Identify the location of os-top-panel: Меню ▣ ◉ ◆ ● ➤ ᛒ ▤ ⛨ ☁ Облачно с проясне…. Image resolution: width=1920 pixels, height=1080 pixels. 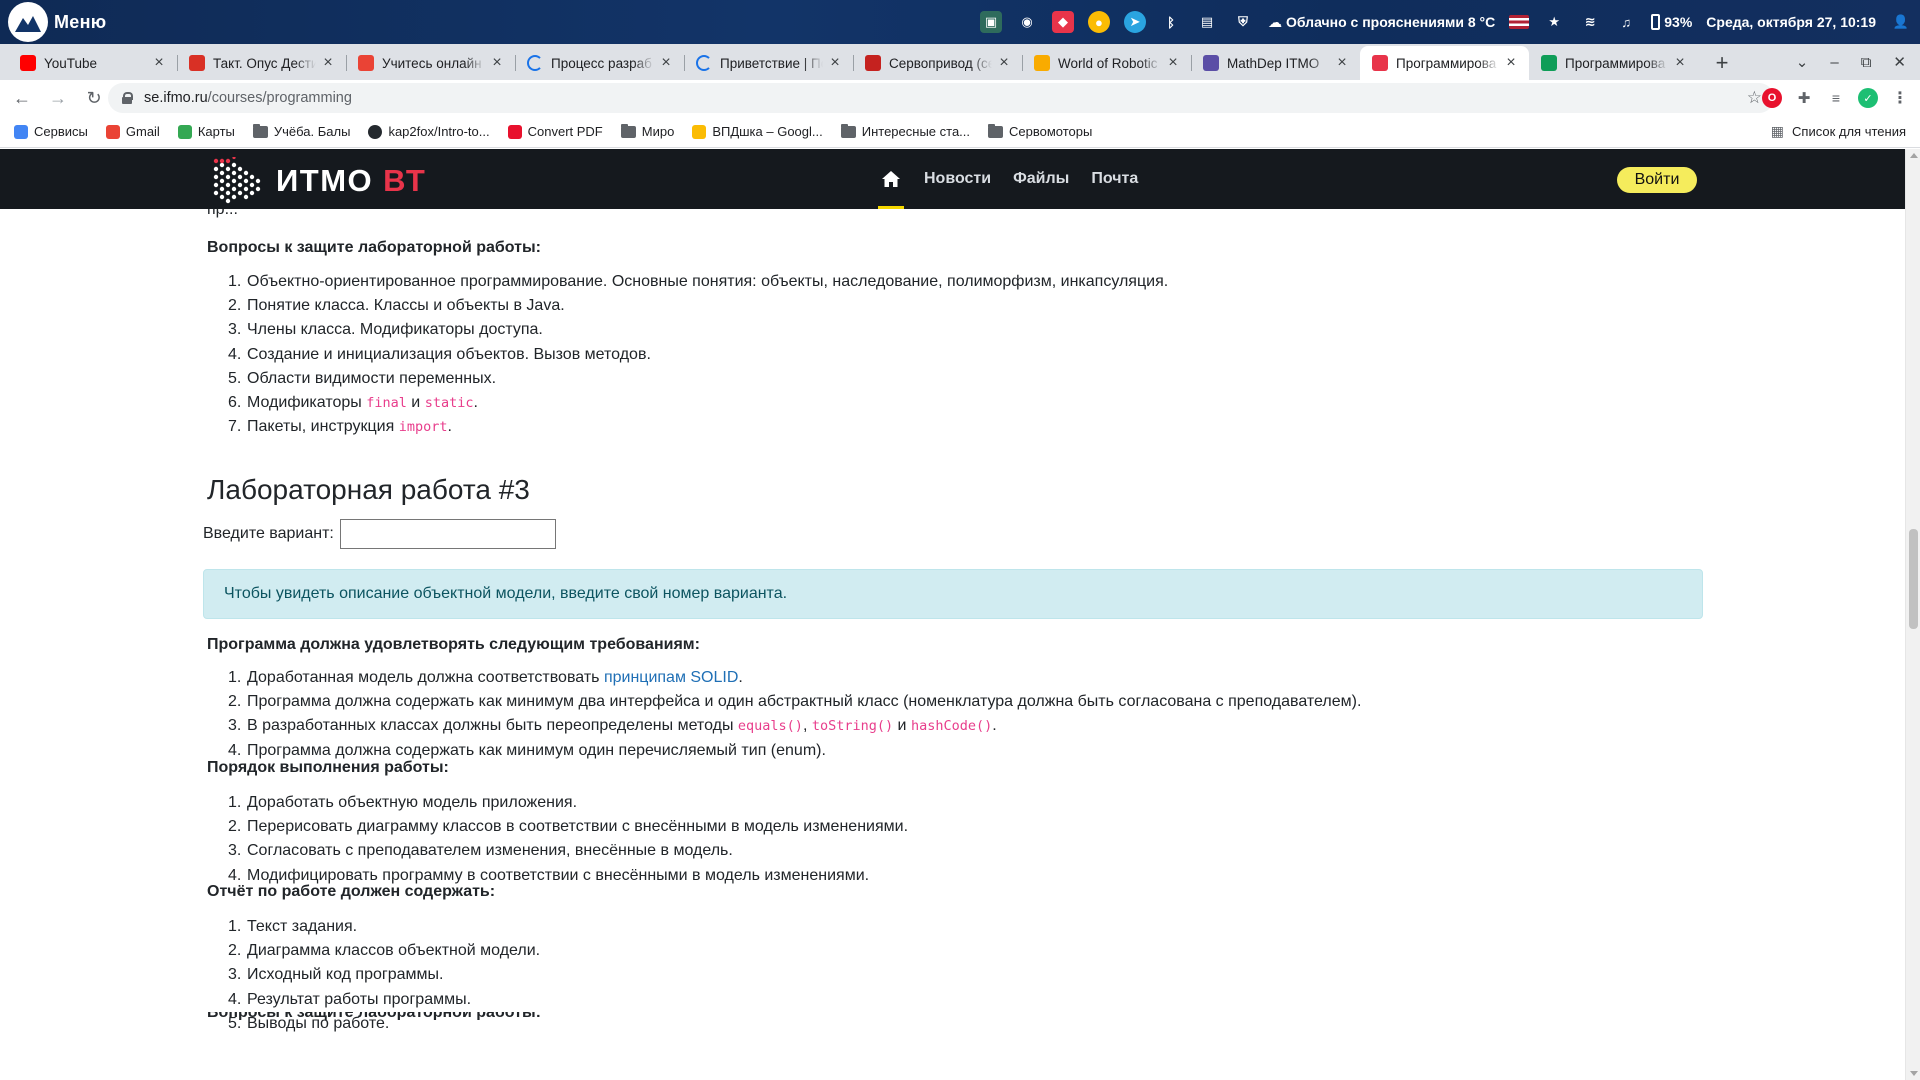
(960, 22).